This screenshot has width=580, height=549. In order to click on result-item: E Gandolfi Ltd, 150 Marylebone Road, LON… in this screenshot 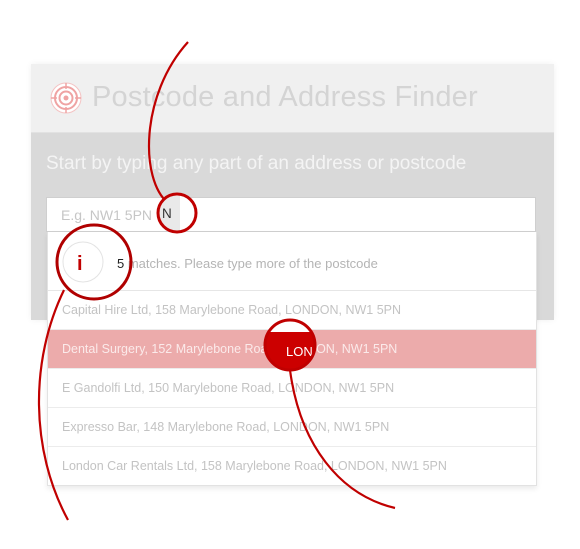, I will do `click(292, 388)`.